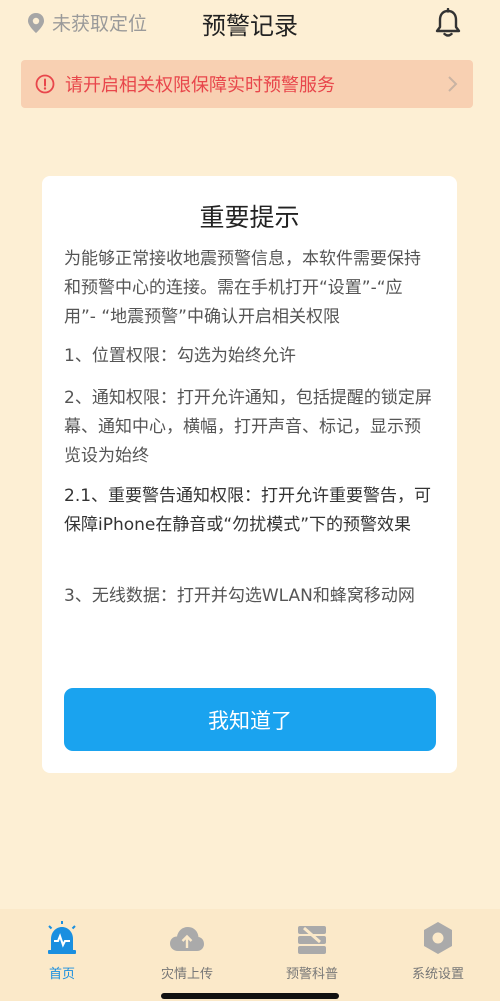  Describe the element at coordinates (437, 974) in the screenshot. I see `tab-system-settings-label: 系统设置` at that location.